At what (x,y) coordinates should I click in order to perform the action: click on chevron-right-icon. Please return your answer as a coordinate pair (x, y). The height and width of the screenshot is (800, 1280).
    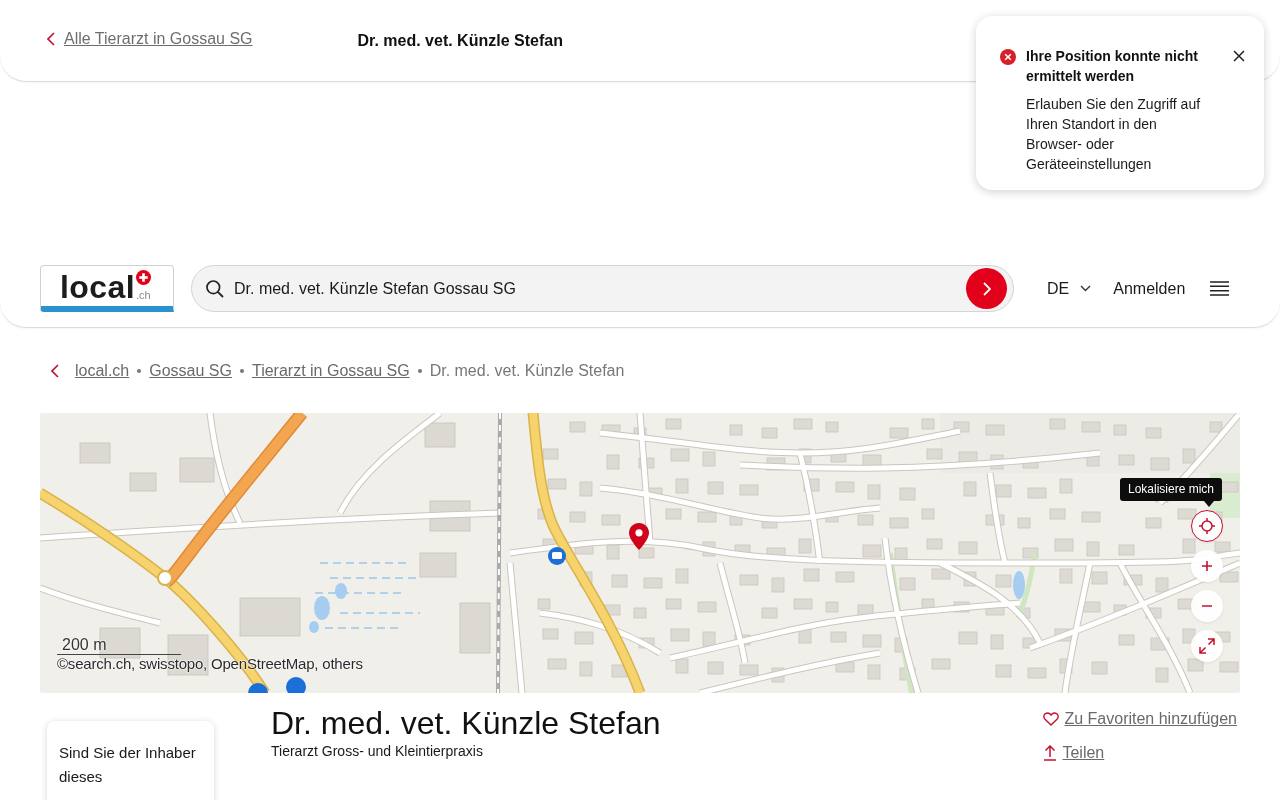
    Looking at the image, I should click on (986, 288).